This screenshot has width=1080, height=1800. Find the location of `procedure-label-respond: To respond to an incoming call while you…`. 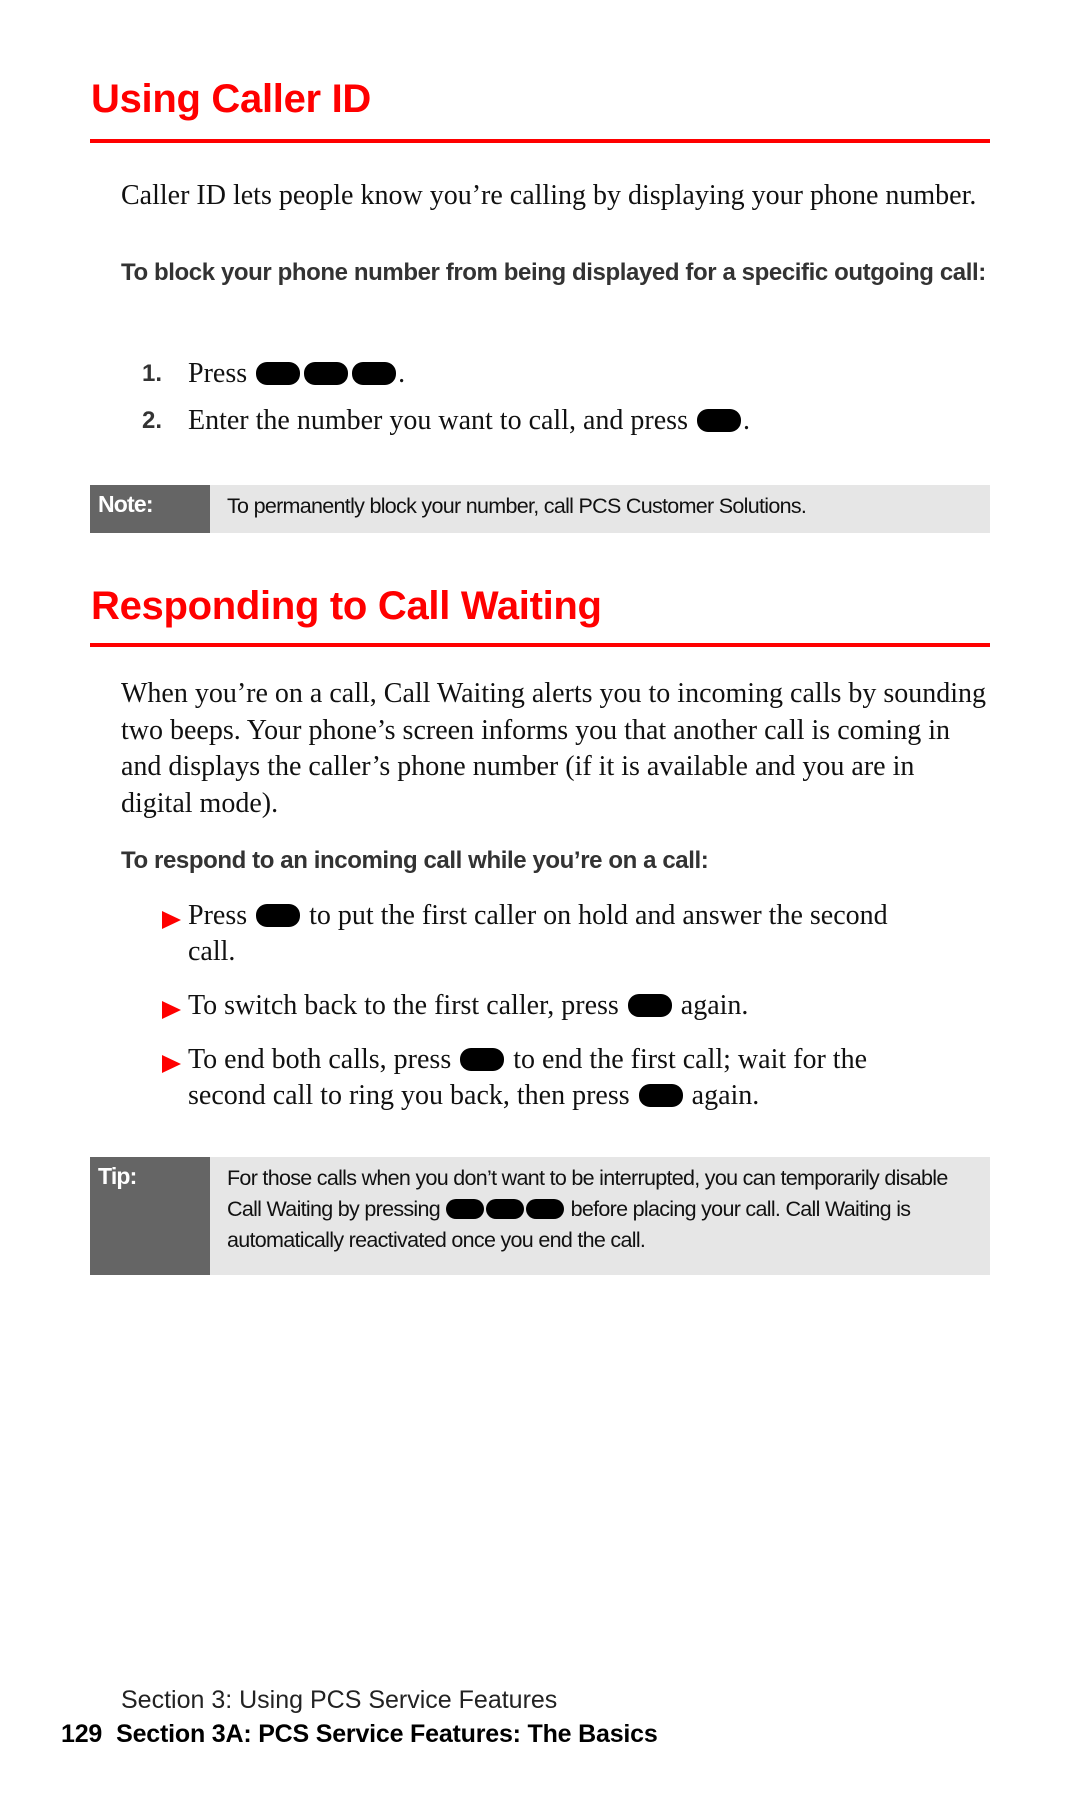

procedure-label-respond: To respond to an incoming call while you… is located at coordinates (415, 860).